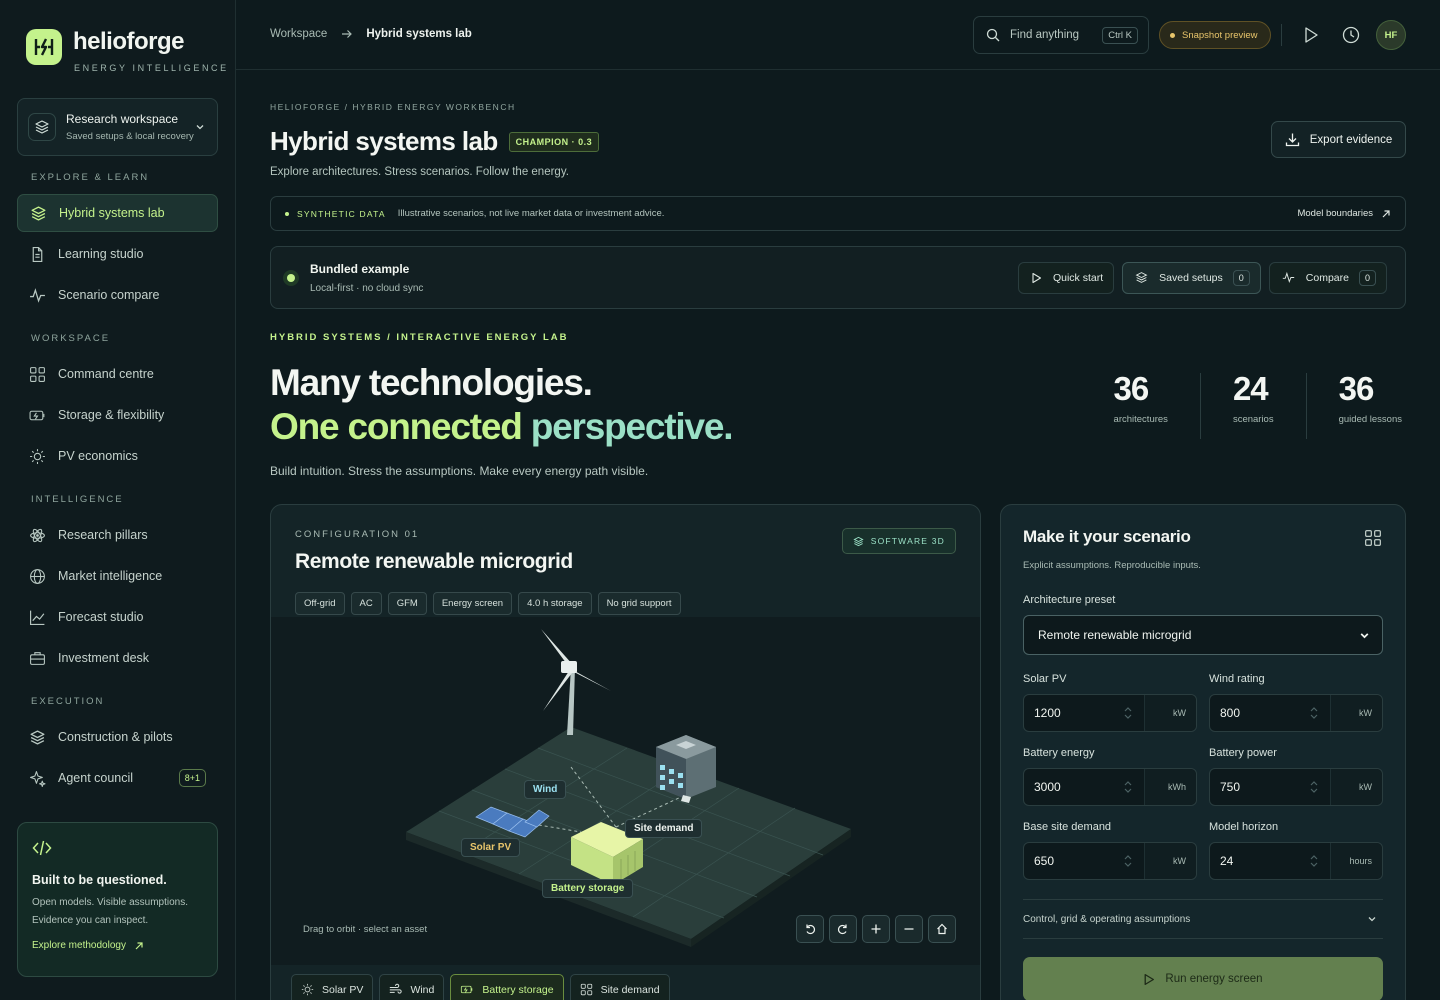  I want to click on nav-section-intelligence: INTELLIGENCE, so click(77, 499).